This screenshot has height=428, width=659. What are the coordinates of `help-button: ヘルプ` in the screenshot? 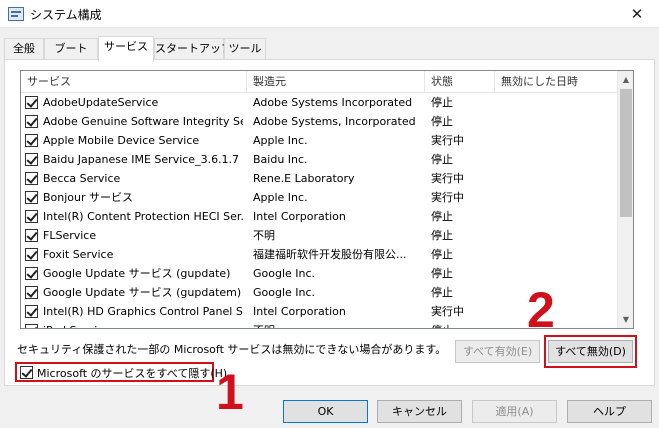 It's located at (609, 411).